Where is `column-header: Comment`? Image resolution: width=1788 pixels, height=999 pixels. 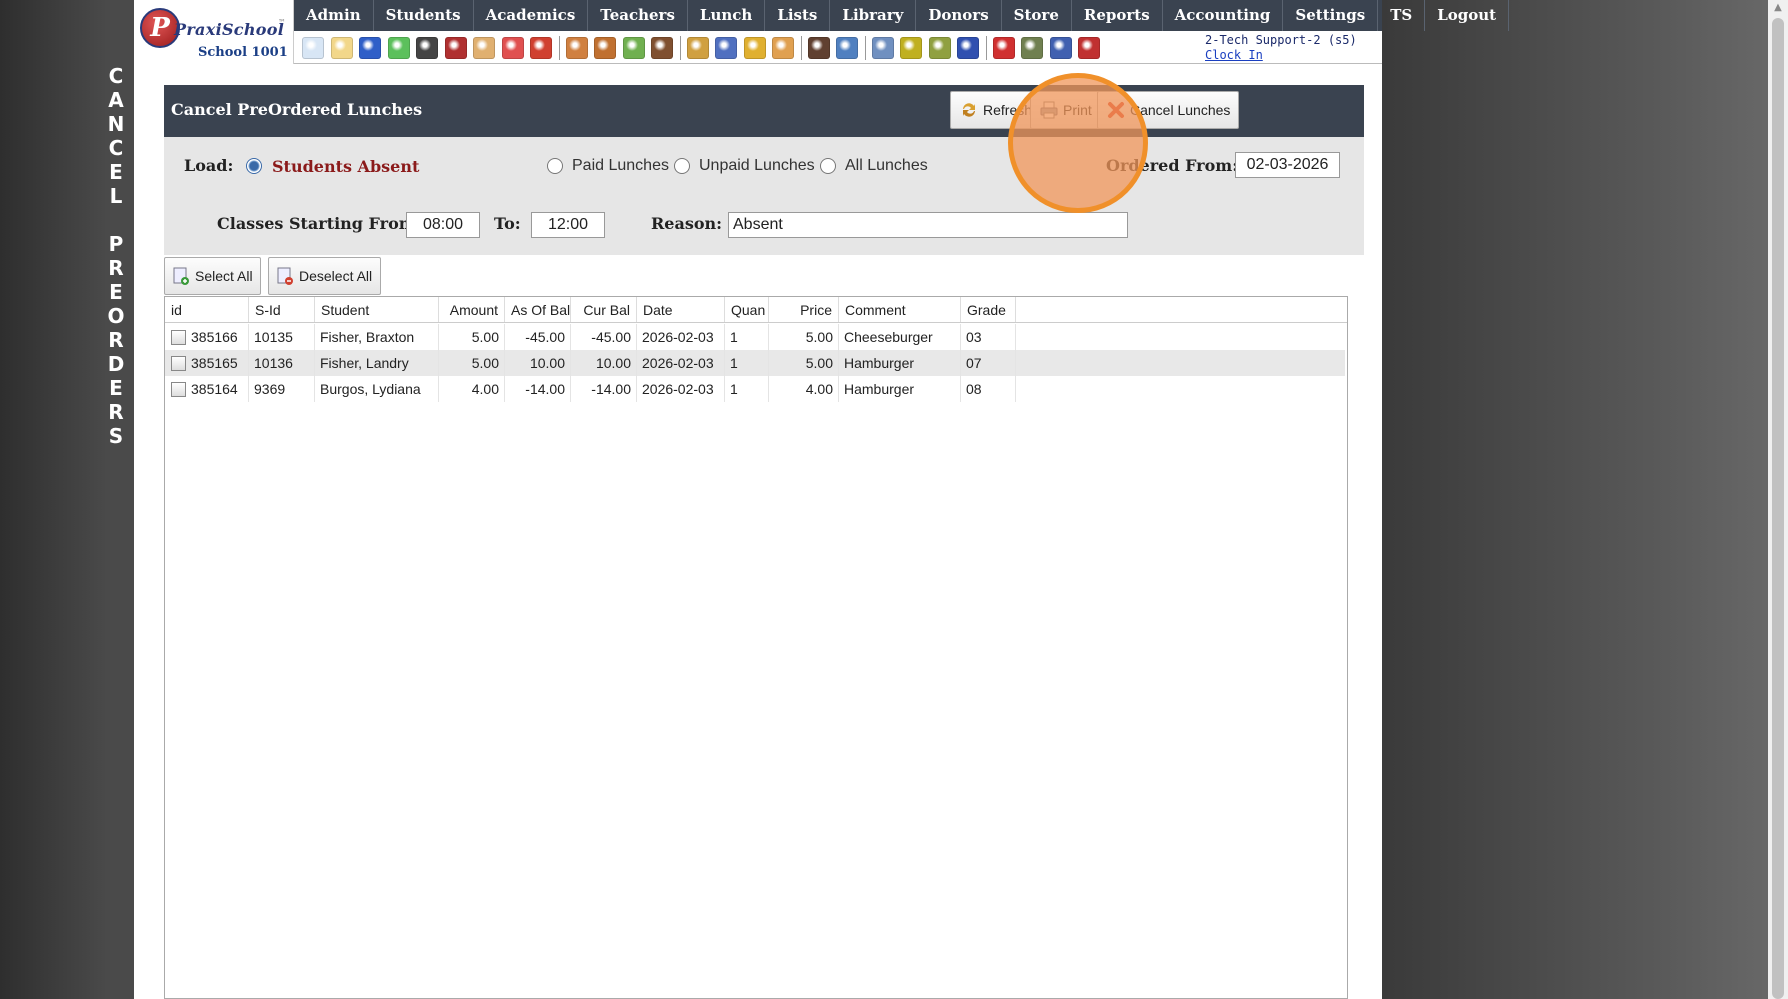 column-header: Comment is located at coordinates (900, 309).